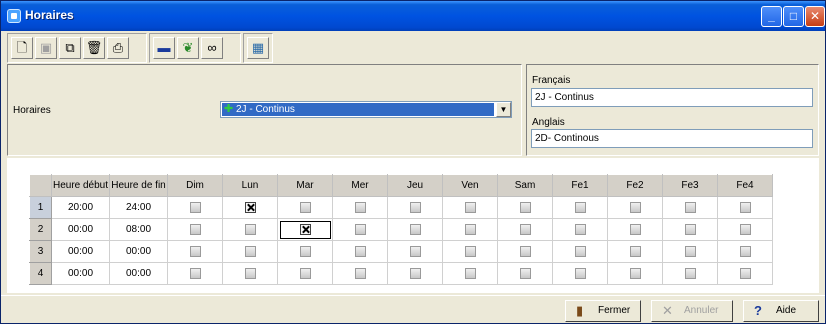 Image resolution: width=826 pixels, height=324 pixels. What do you see at coordinates (80, 207) in the screenshot?
I see `start-time-cell: 20:00` at bounding box center [80, 207].